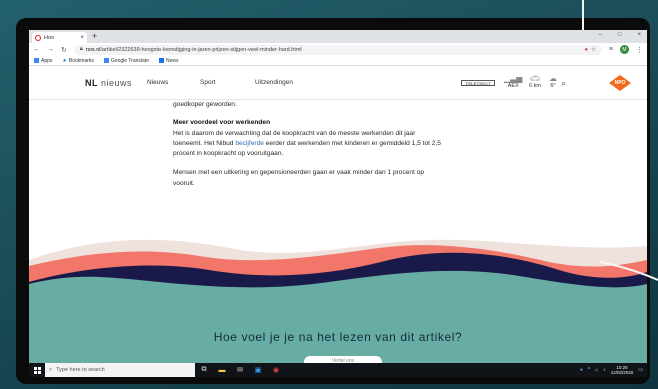 The width and height of the screenshot is (658, 389). I want to click on nav-sport: Sport, so click(208, 82).